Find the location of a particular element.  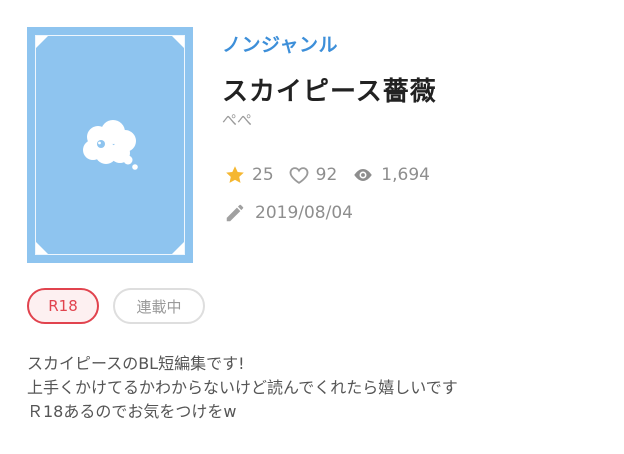

stats-row: 25 92 1,694 is located at coordinates (334, 175).